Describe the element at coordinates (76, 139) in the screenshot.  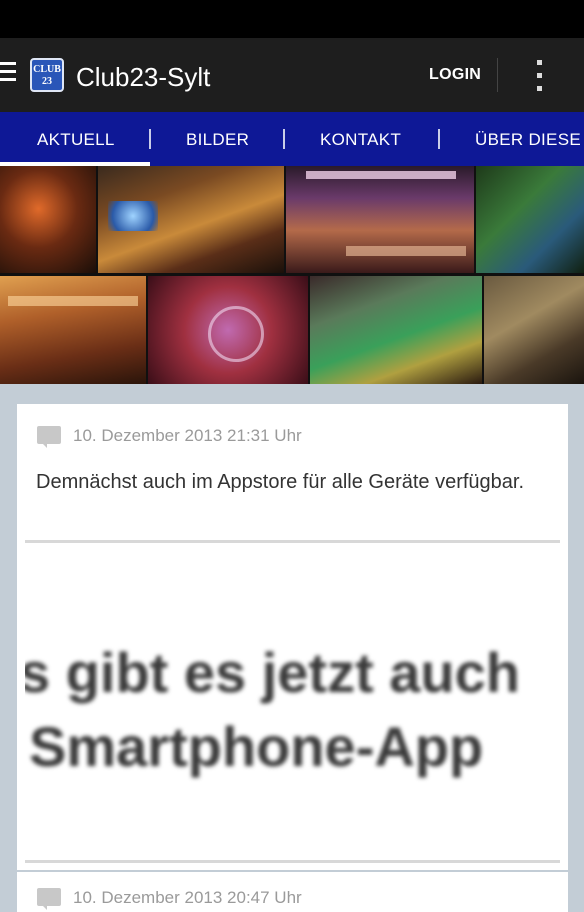
I see `tab-aktuell: AKTUELL` at that location.